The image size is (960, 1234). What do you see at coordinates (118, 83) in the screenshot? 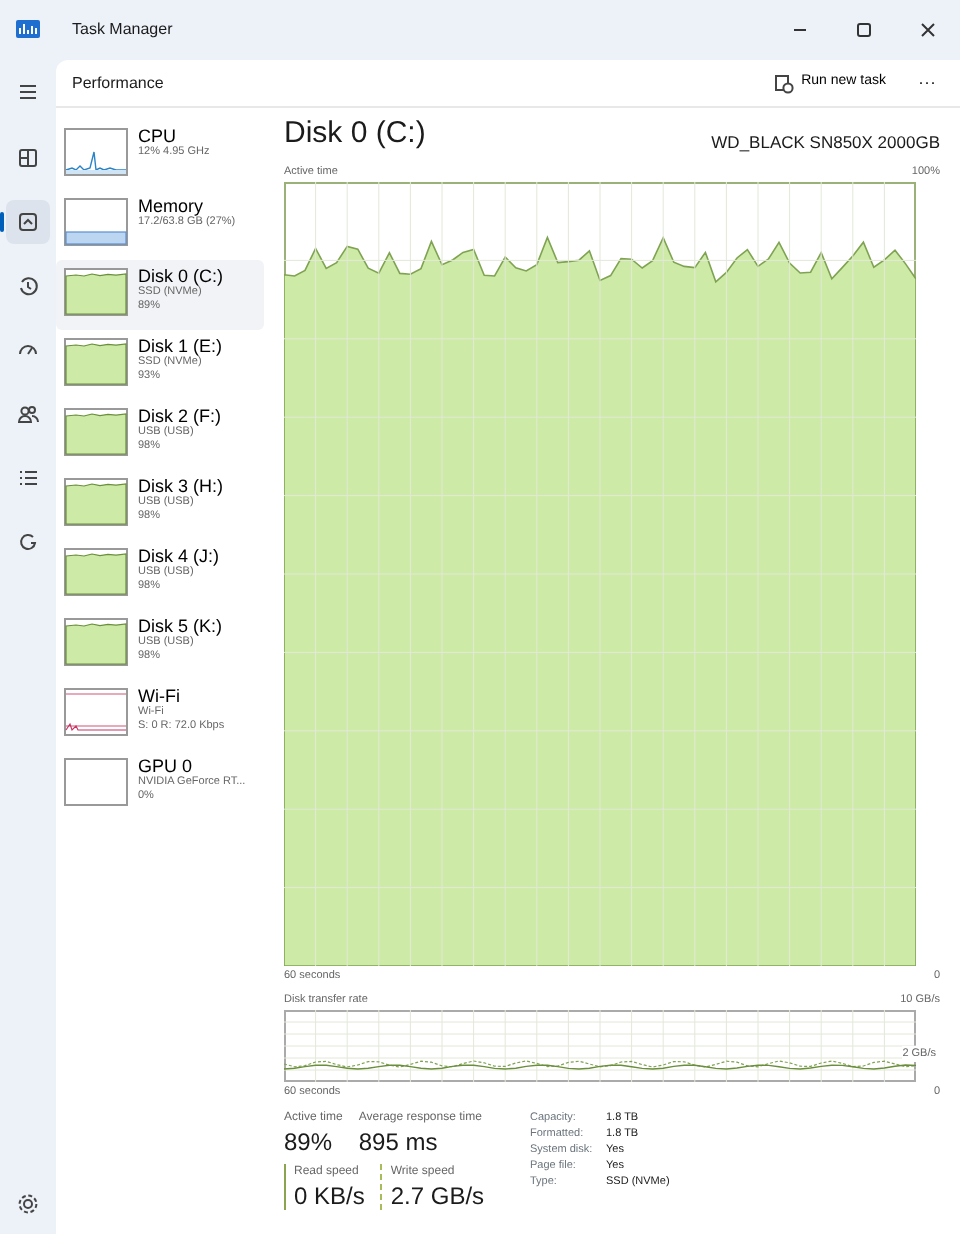
I see `page-title: Performance` at bounding box center [118, 83].